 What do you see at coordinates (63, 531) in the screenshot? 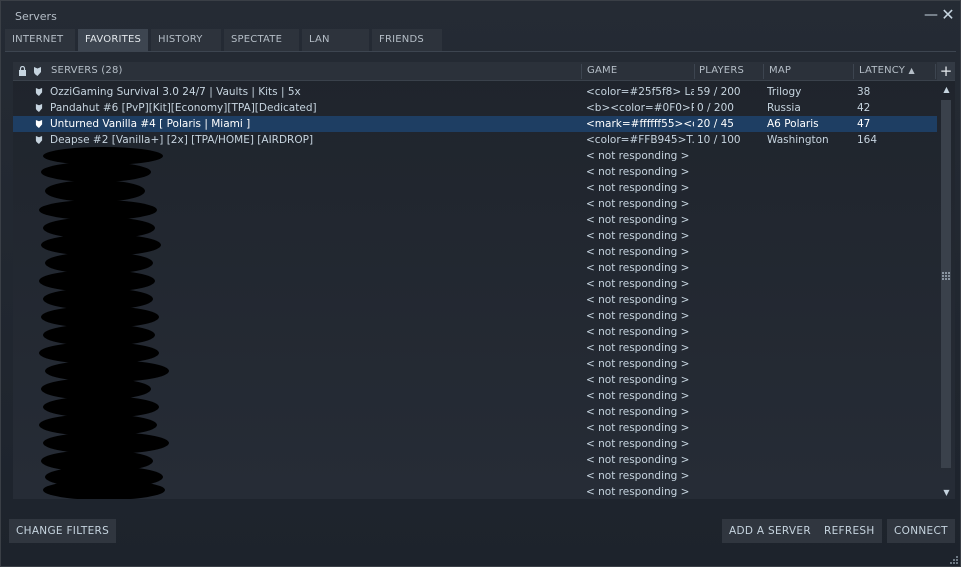
I see `change-filters-button: CHANGE FILTERS` at bounding box center [63, 531].